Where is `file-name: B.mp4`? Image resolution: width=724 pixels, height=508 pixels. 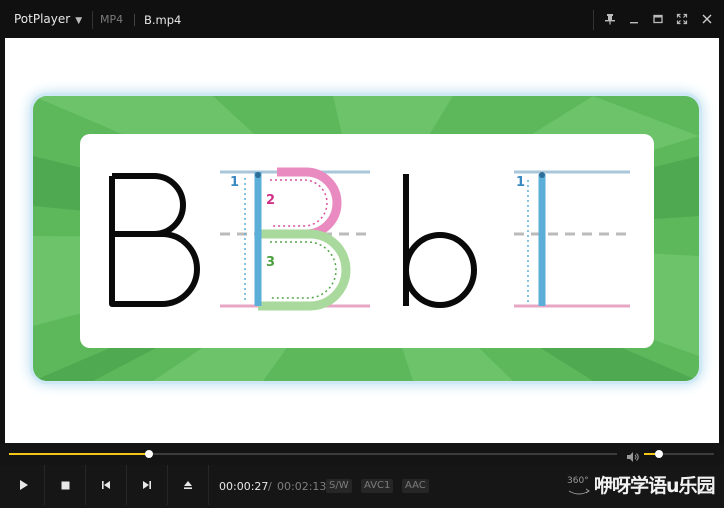 file-name: B.mp4 is located at coordinates (163, 20).